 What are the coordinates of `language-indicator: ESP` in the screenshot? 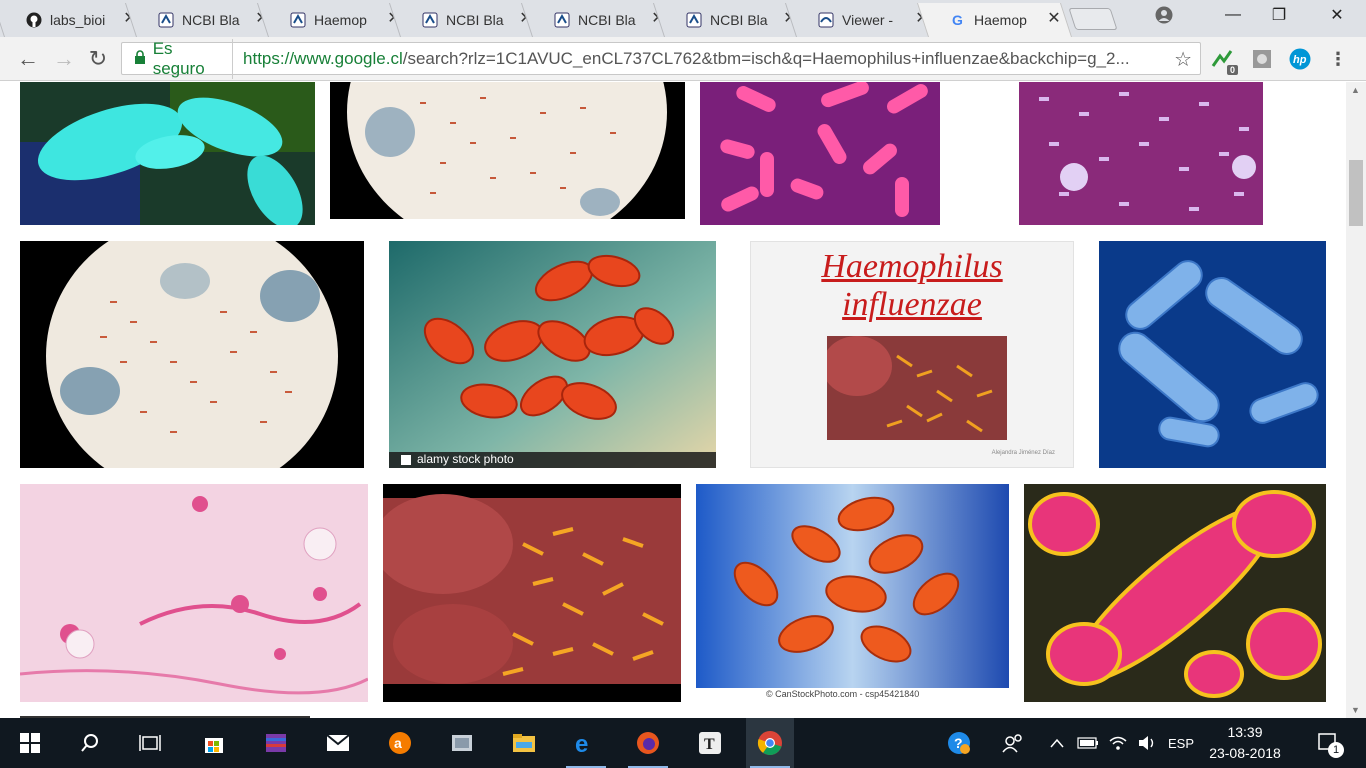 It's located at (1181, 743).